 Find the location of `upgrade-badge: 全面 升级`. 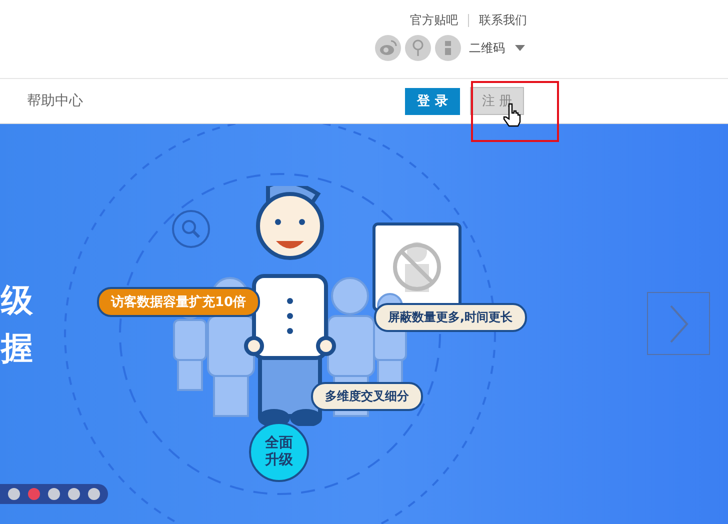

upgrade-badge: 全面 升级 is located at coordinates (279, 452).